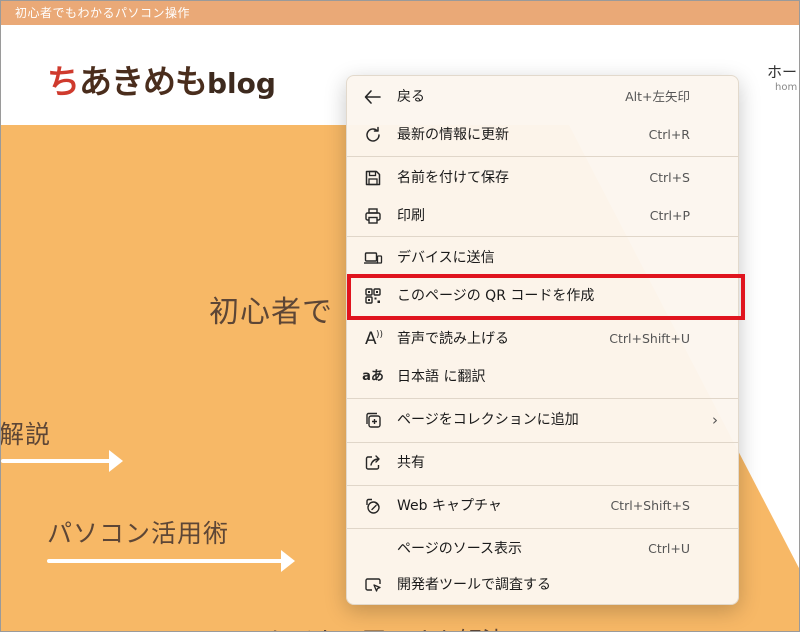 This screenshot has width=800, height=632. What do you see at coordinates (63, 81) in the screenshot?
I see `logo-first-char: ち` at bounding box center [63, 81].